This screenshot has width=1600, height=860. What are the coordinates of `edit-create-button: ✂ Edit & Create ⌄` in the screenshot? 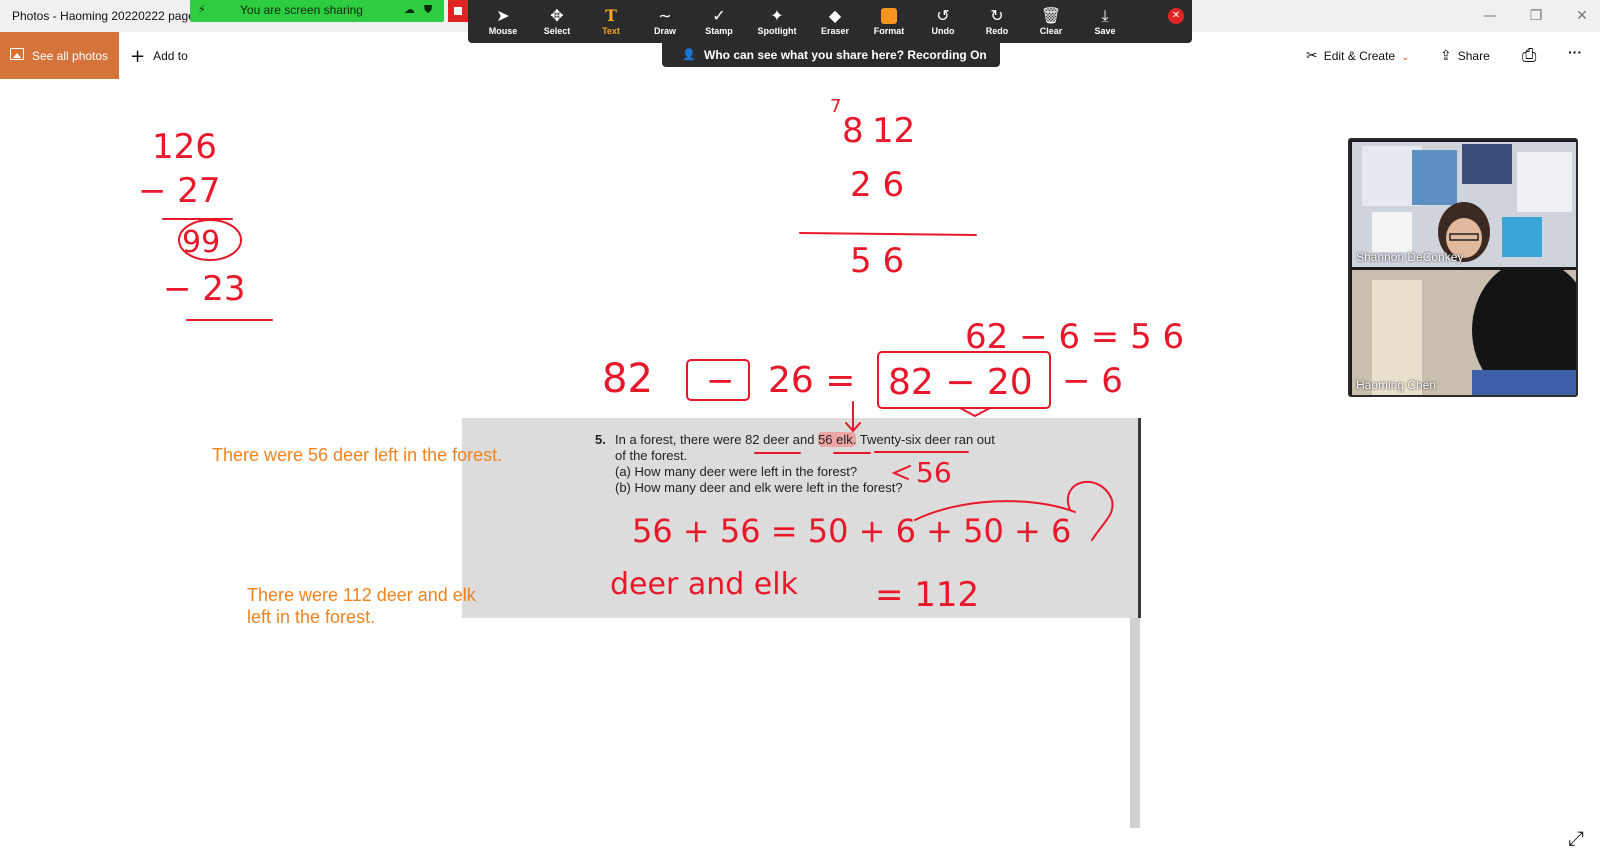 It's located at (1358, 56).